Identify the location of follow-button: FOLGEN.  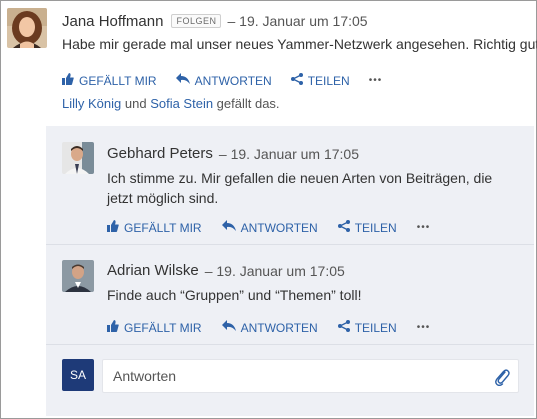
(196, 21).